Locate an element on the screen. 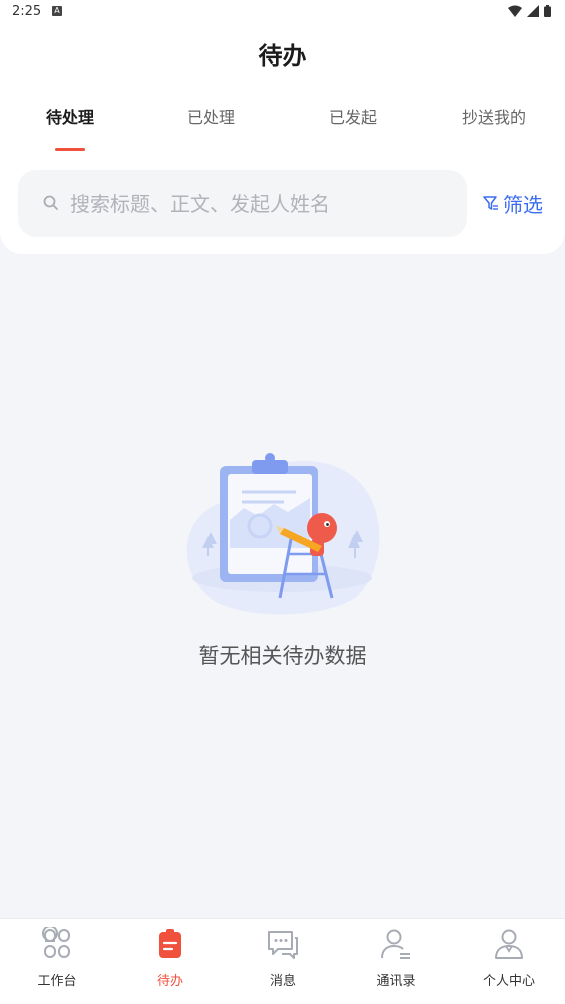 This screenshot has height=1004, width=565. filter-button: 筛选 is located at coordinates (513, 203).